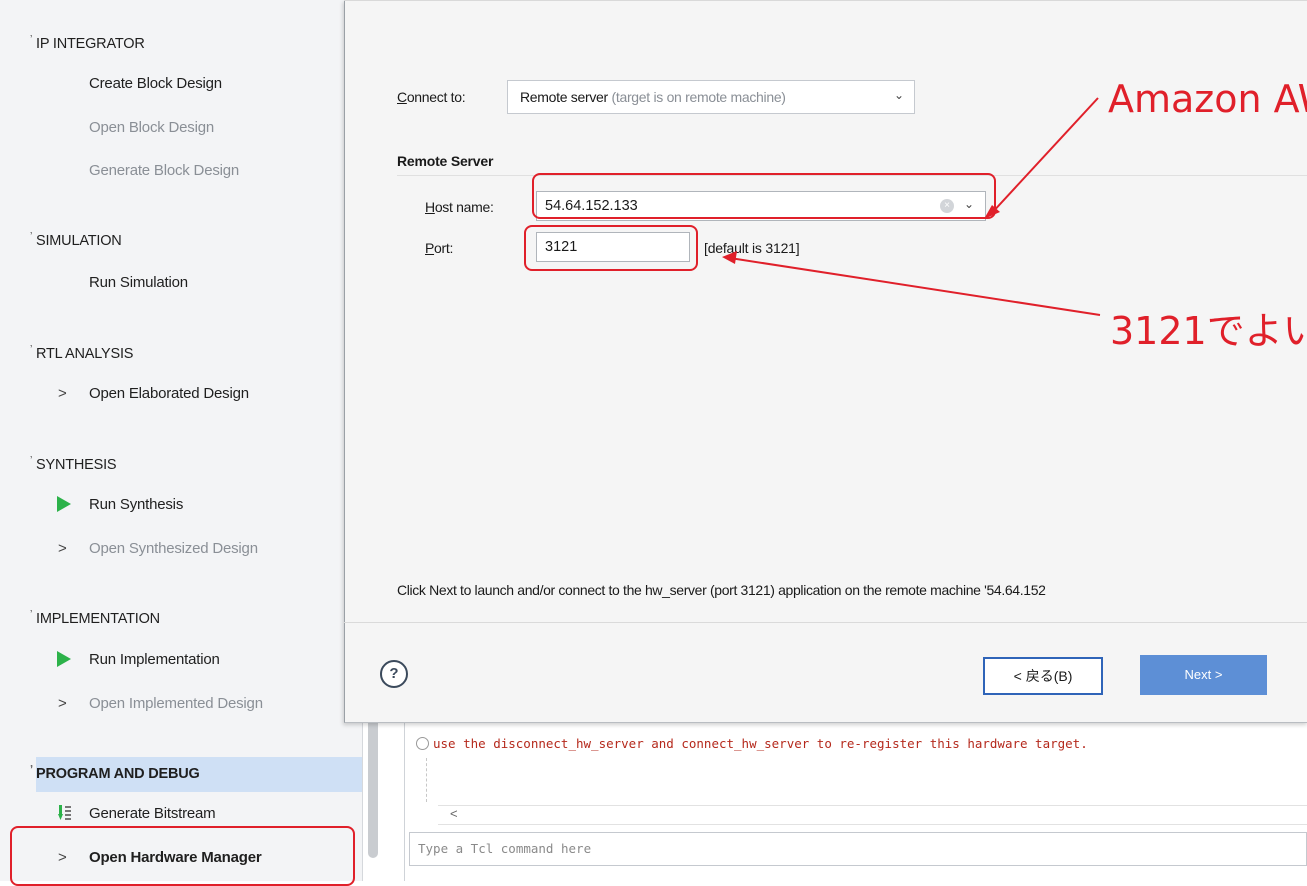  Describe the element at coordinates (459, 207) in the screenshot. I see `host-name-label: Host name:` at that location.